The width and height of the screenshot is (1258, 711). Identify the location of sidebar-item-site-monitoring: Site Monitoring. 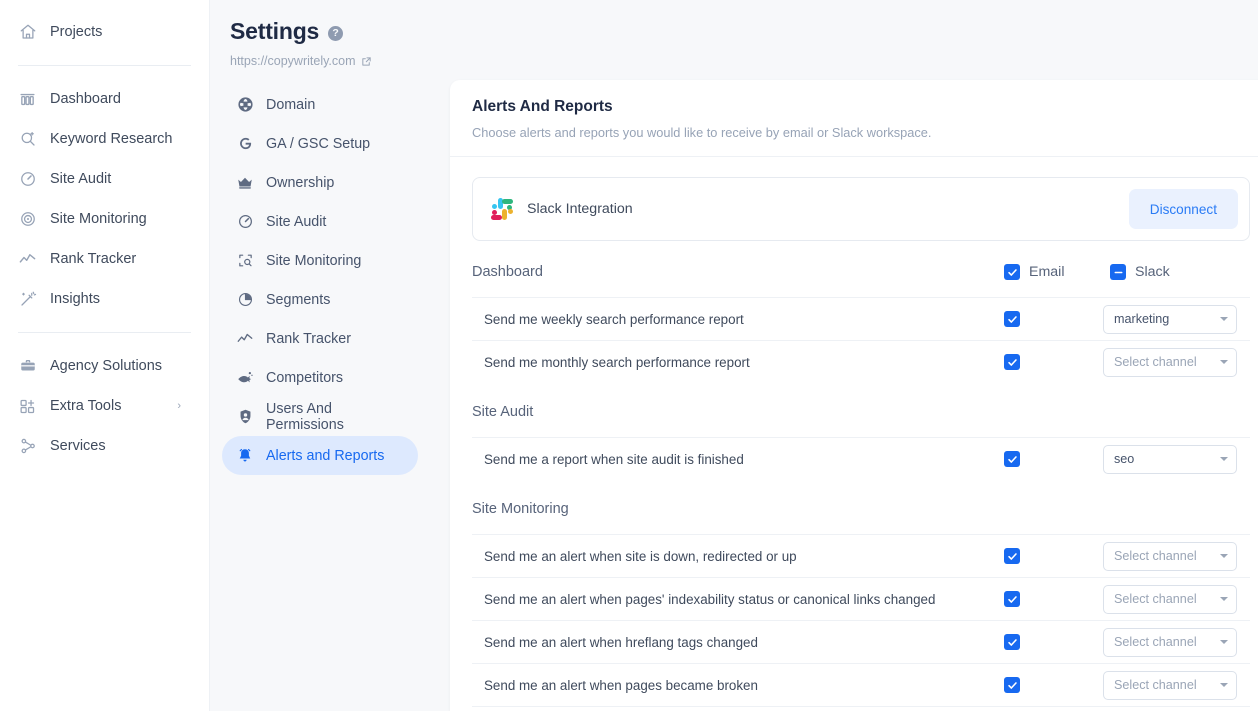
(104, 219).